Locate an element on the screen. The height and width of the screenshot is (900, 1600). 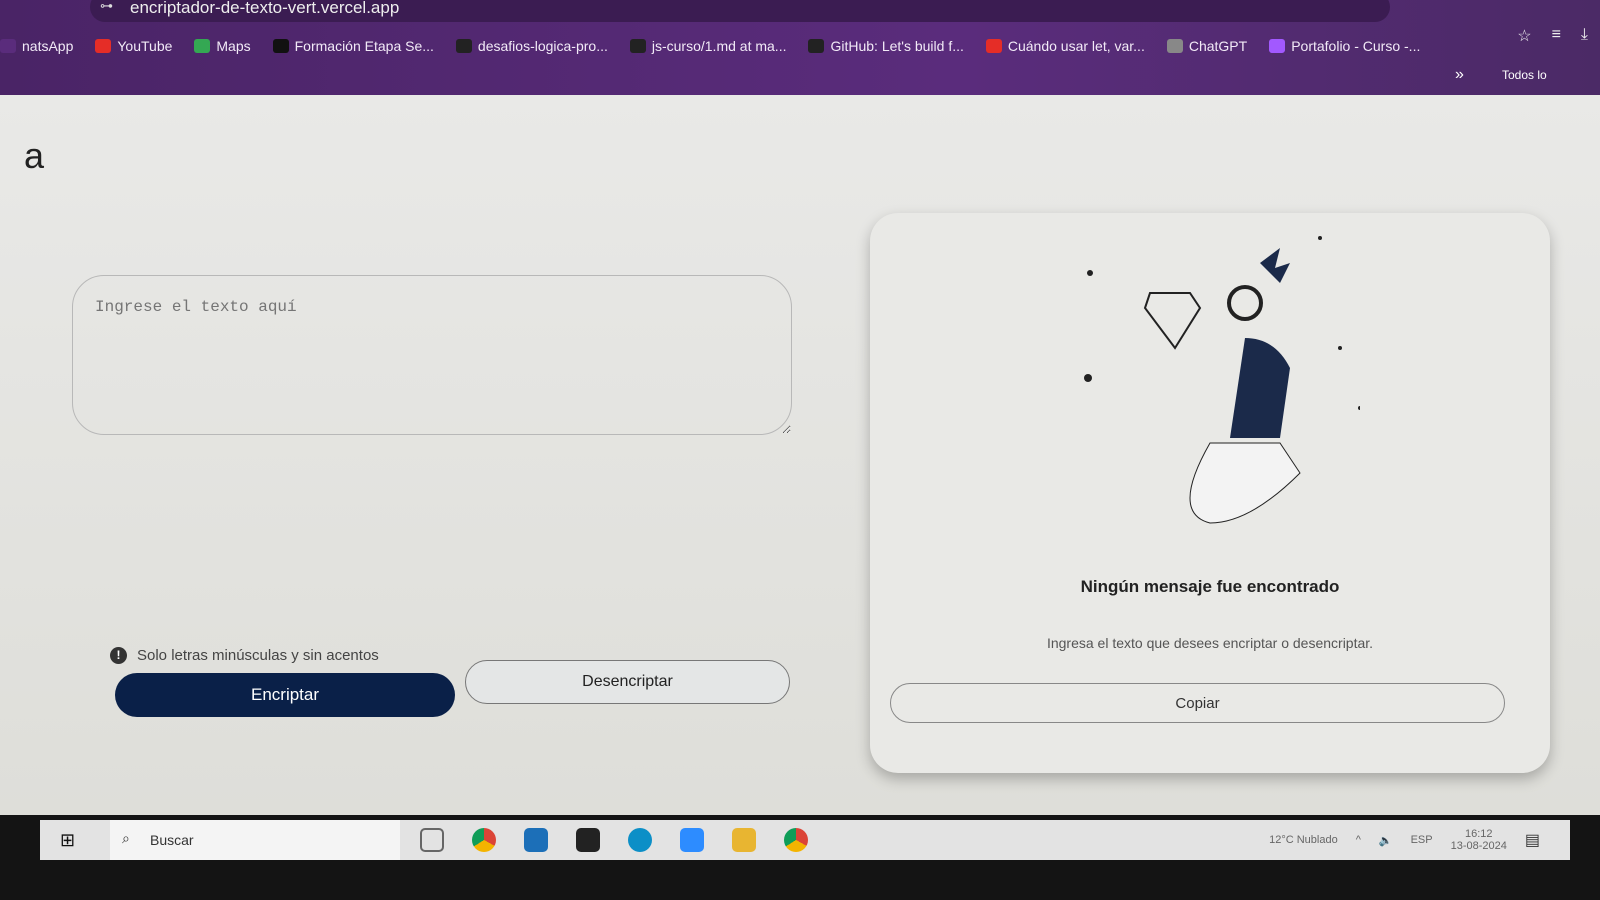
chevron-up-icon: ^ is located at coordinates (1358, 840).